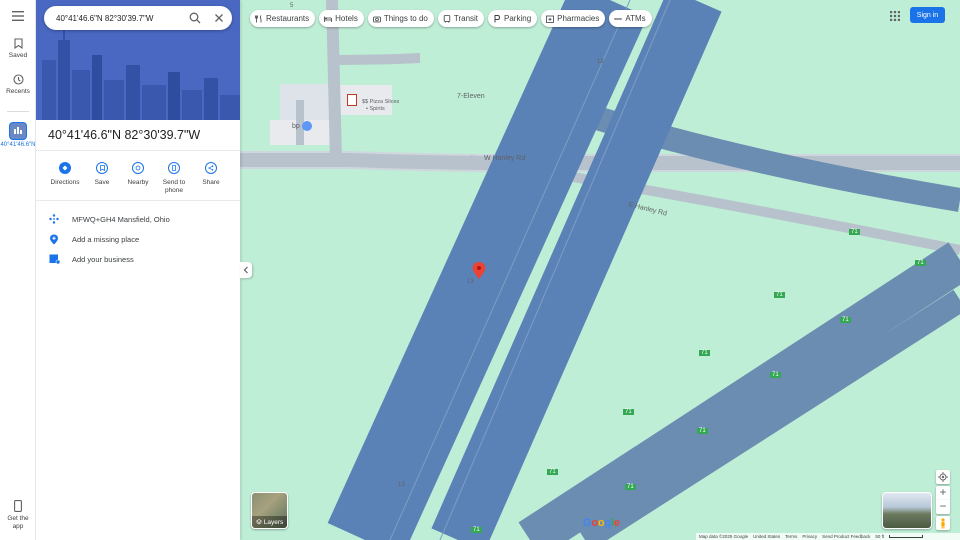 The height and width of the screenshot is (540, 960). What do you see at coordinates (380, 102) in the screenshot?
I see `poi-pizza-label: $$ Pizza Slices` at bounding box center [380, 102].